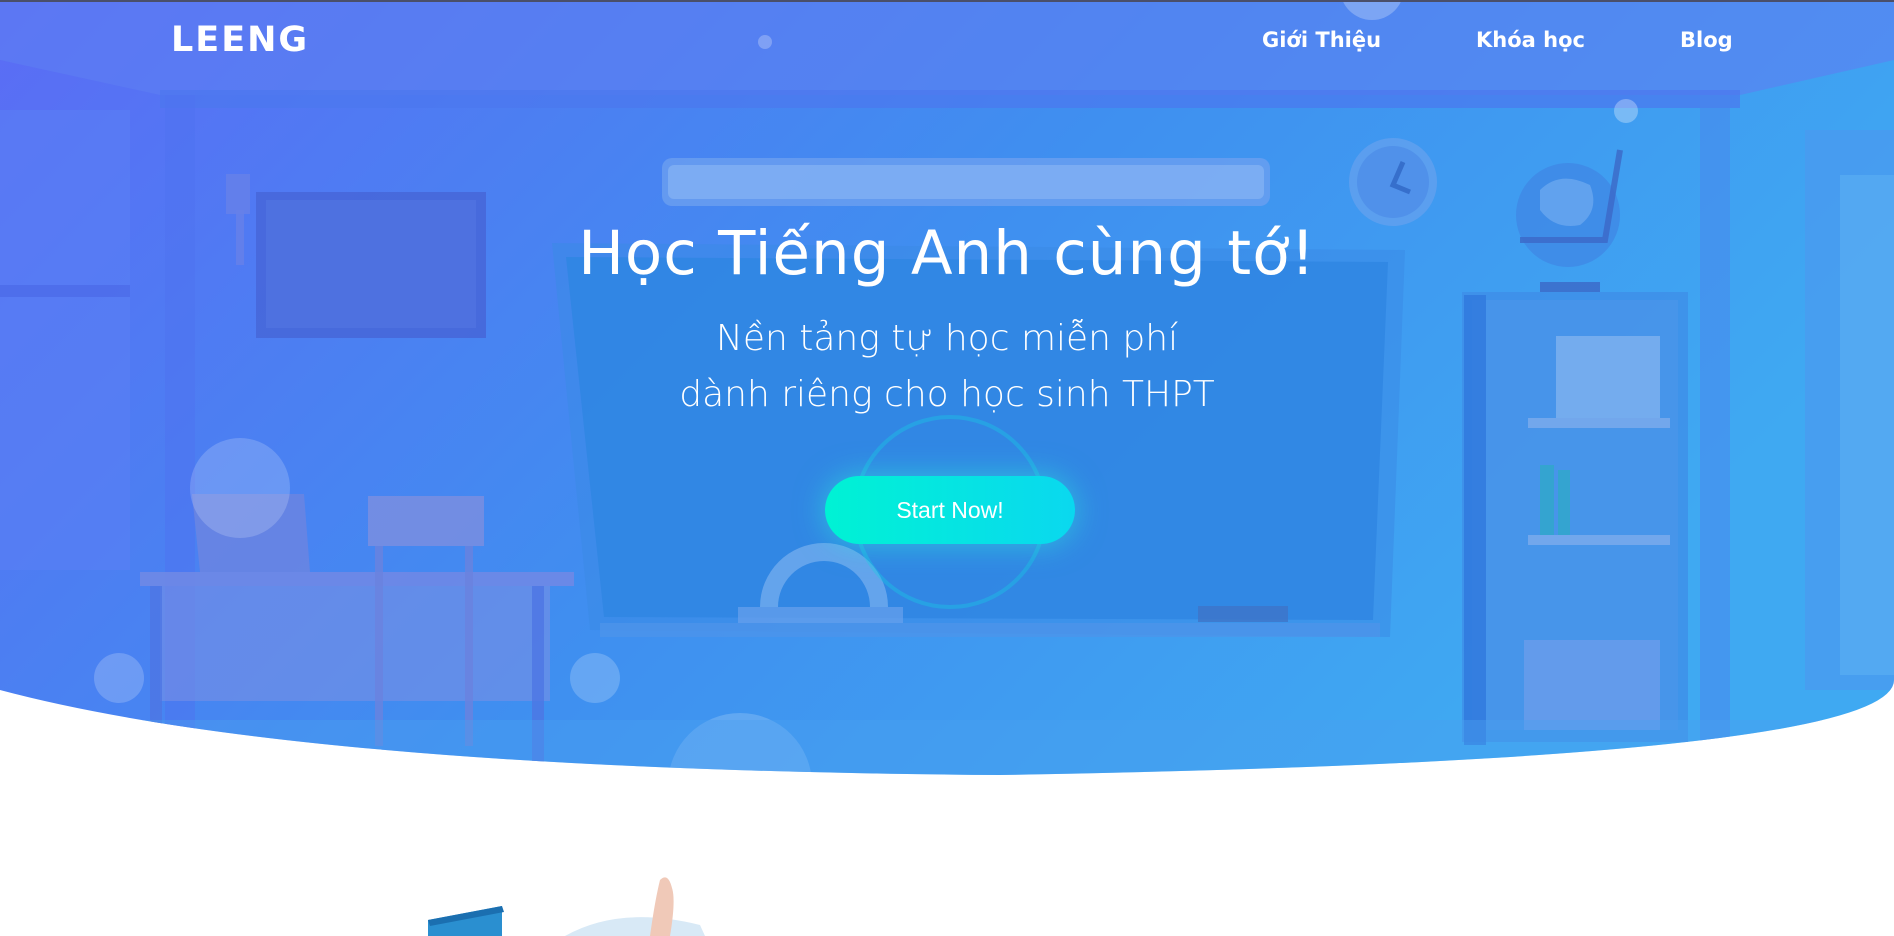  I want to click on nav-link-gioi-thieu: Giới Thiệu, so click(1321, 40).